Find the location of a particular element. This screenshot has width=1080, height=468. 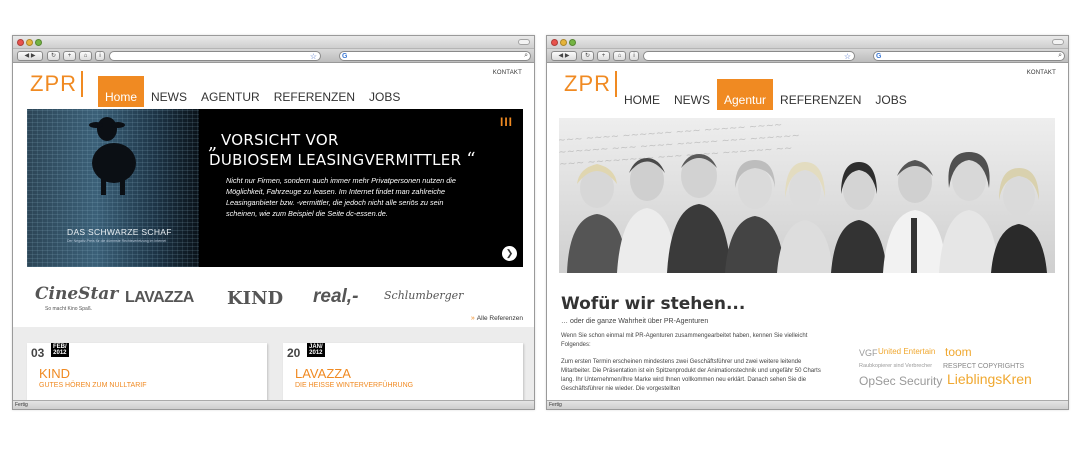

image-caption: DAS SCHWARZE SCHAF is located at coordinates (119, 232).